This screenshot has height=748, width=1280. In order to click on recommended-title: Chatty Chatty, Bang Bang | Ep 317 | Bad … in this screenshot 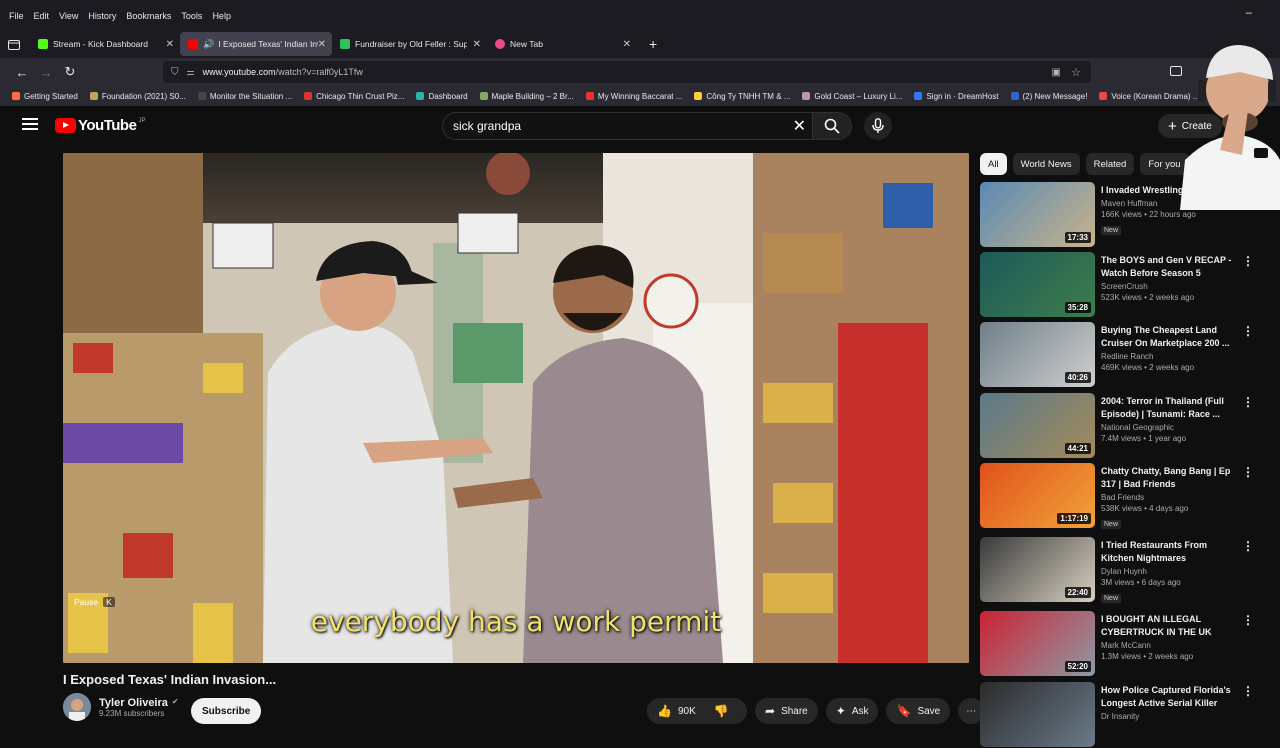, I will do `click(1171, 478)`.